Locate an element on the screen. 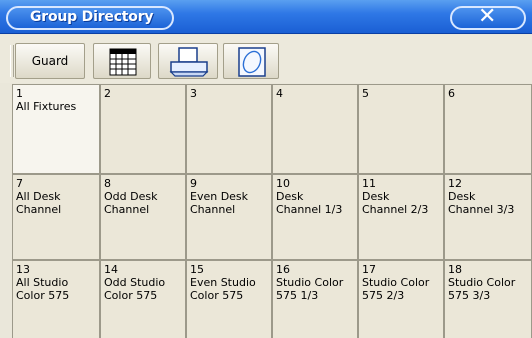  group-cell-11: 11 Desk Channel 2/3 is located at coordinates (401, 217).